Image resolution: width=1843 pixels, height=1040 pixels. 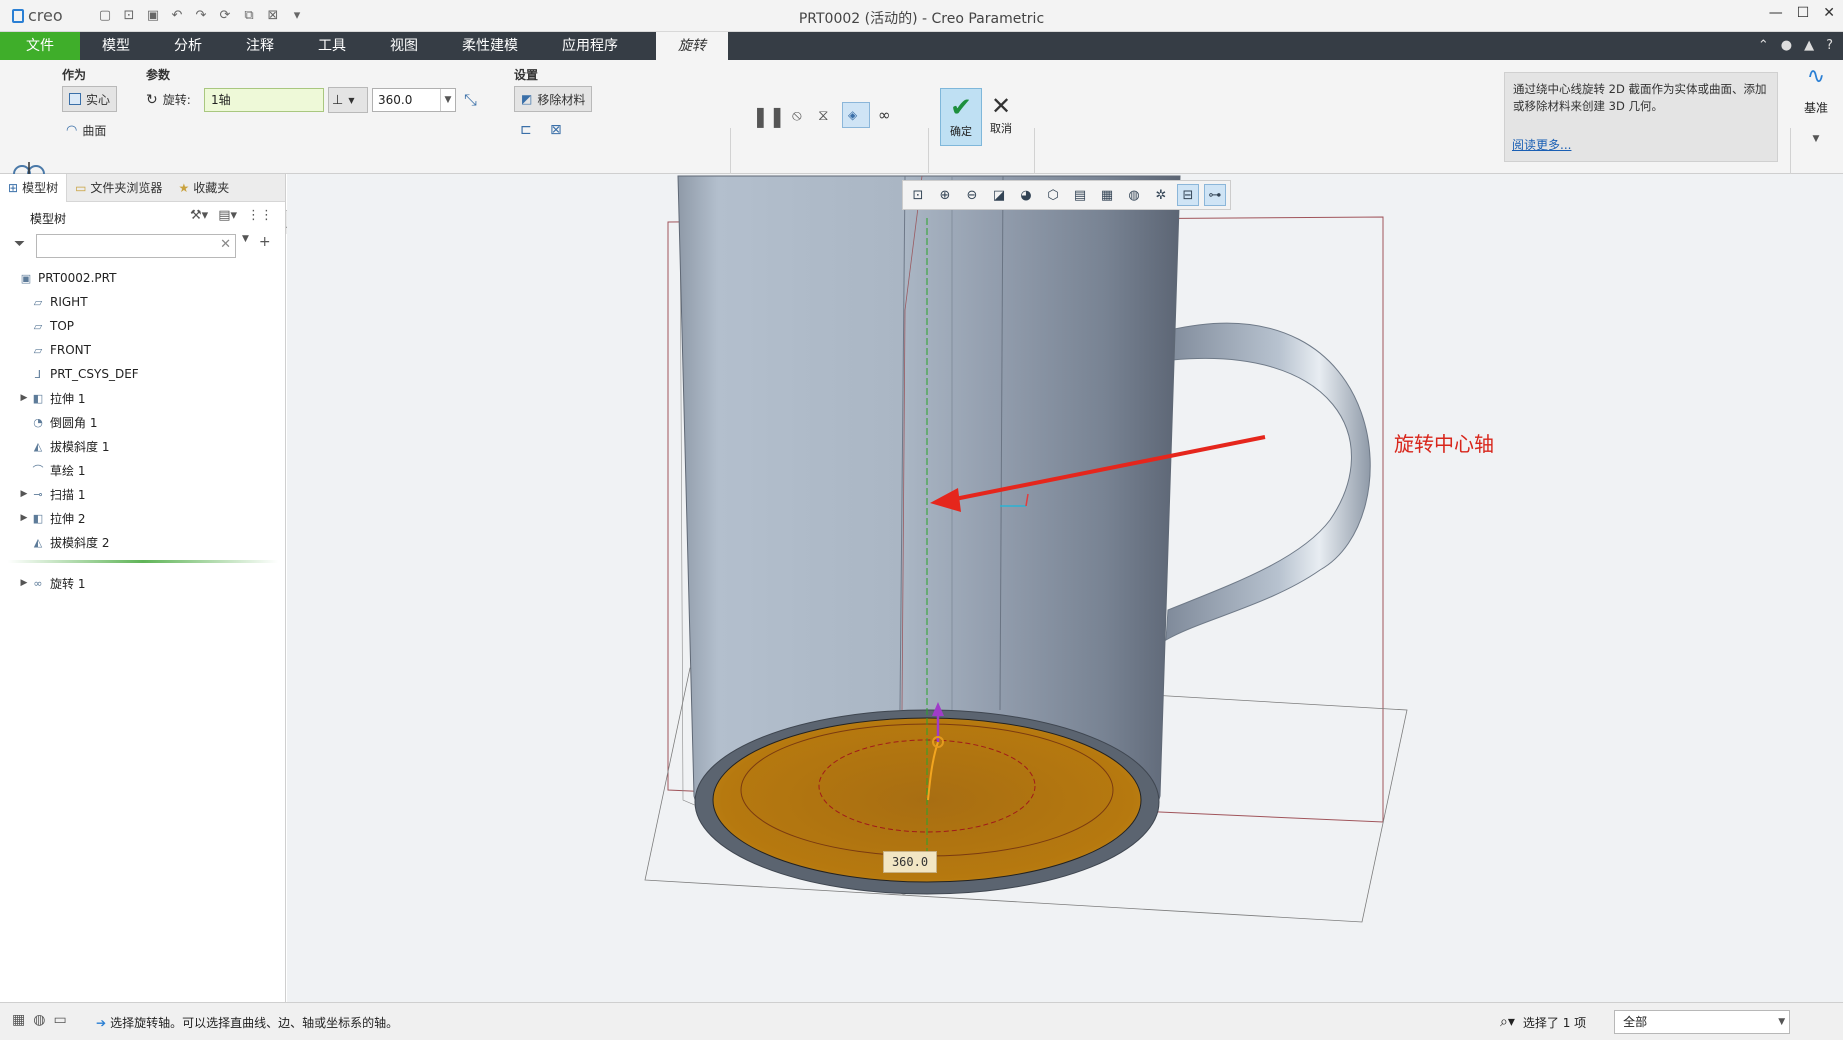 What do you see at coordinates (1268, 481) in the screenshot?
I see `mug-handle` at bounding box center [1268, 481].